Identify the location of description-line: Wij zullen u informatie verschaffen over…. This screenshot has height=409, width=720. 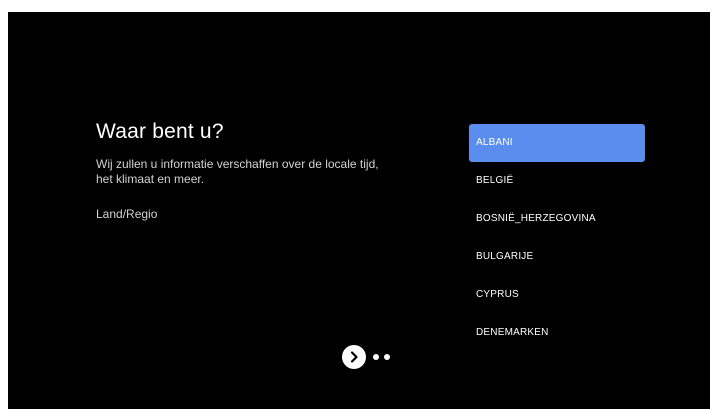
(237, 164).